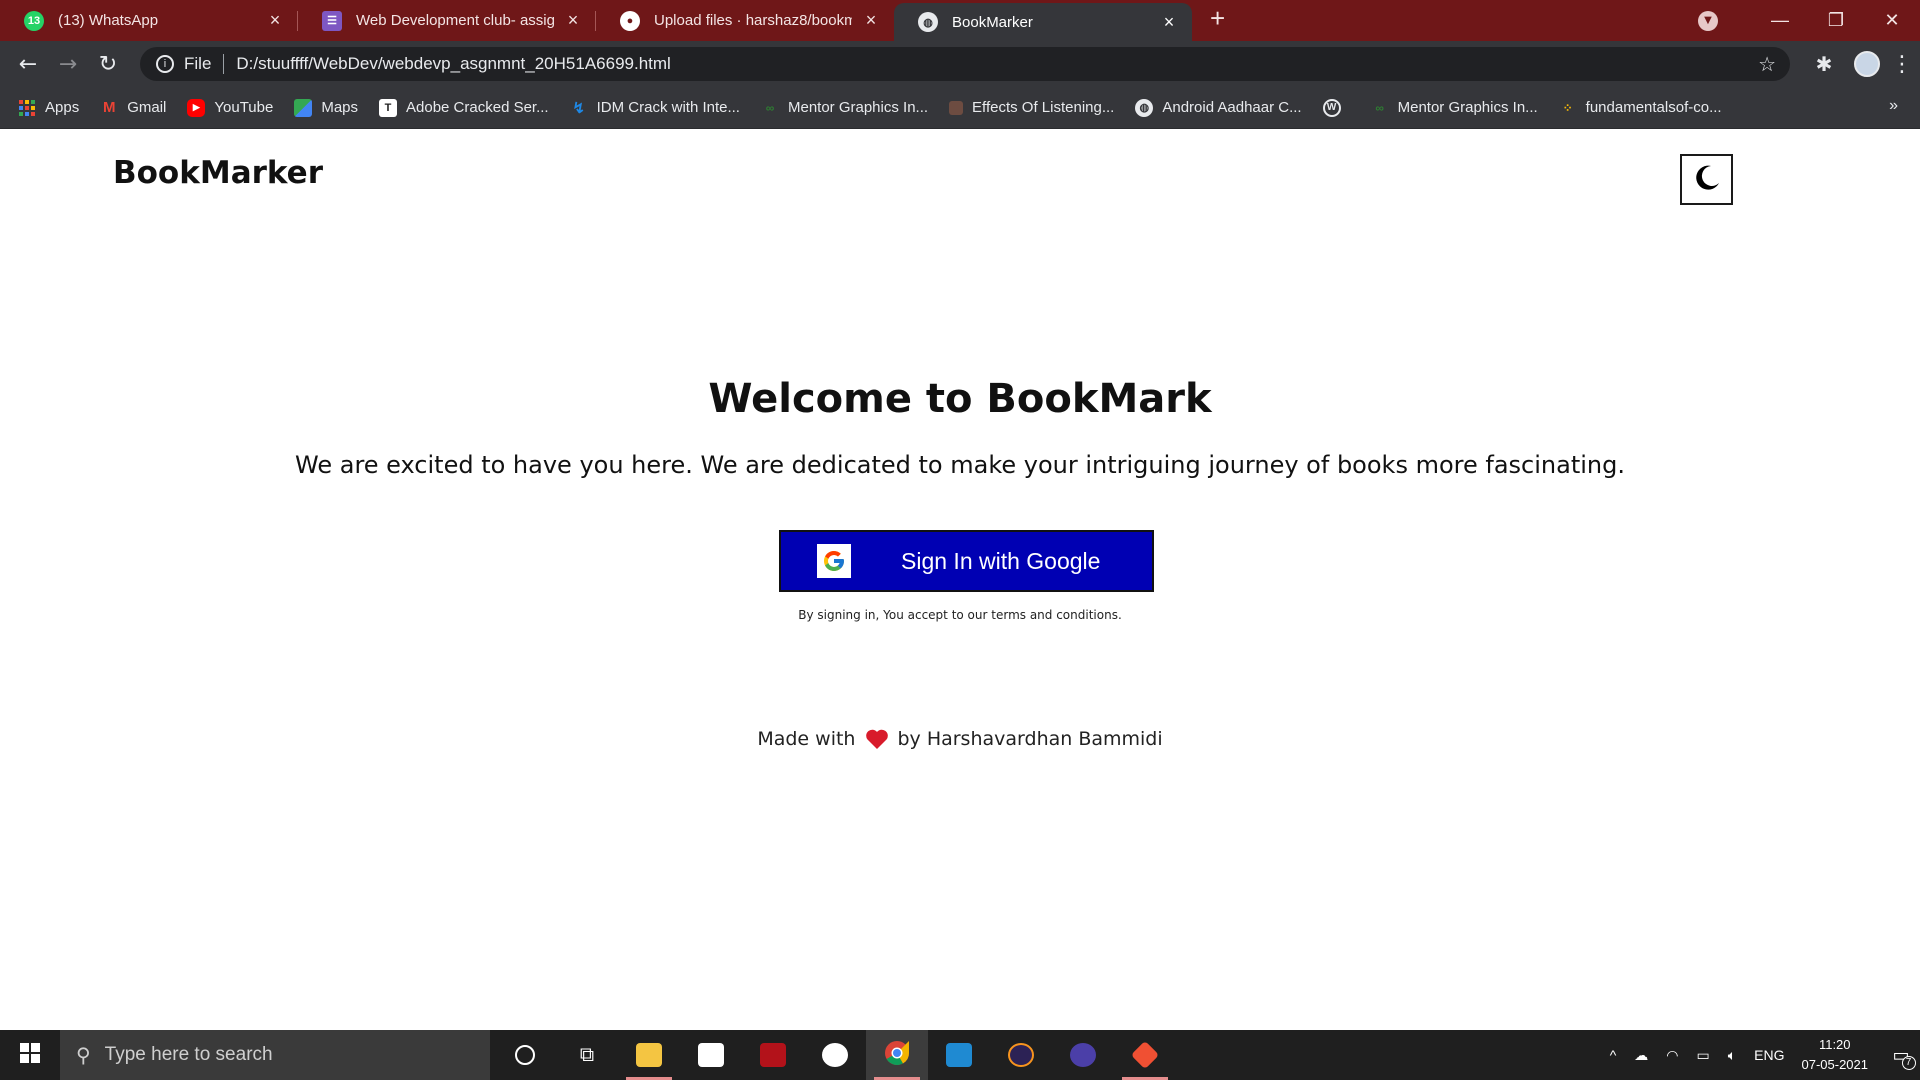  Describe the element at coordinates (68, 64) in the screenshot. I see `forward-button: →` at that location.